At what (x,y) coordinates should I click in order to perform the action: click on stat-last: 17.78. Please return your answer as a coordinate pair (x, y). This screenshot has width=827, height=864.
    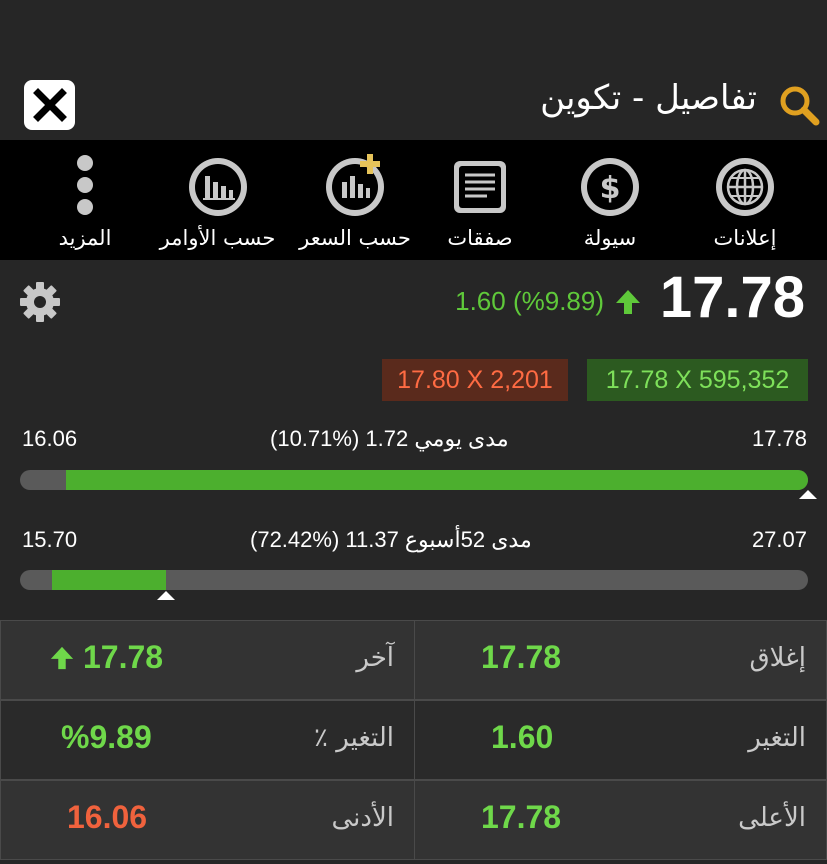
    Looking at the image, I should click on (106, 657).